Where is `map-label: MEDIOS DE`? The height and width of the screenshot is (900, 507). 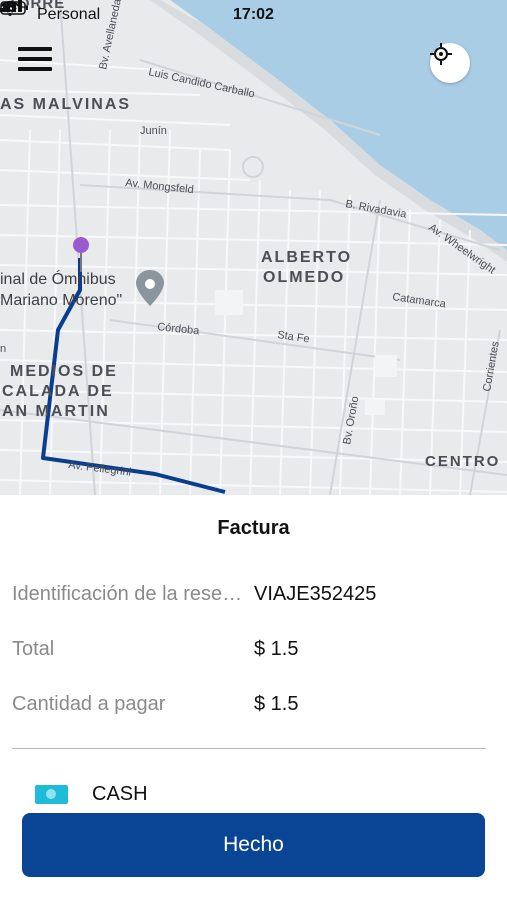
map-label: MEDIOS DE is located at coordinates (64, 371).